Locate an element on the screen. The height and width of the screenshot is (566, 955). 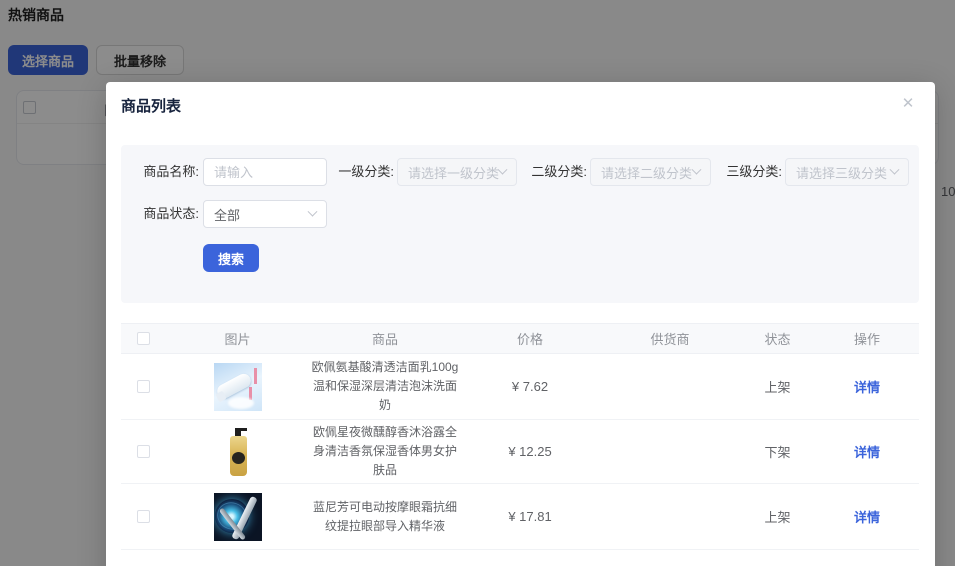
cat2-select: 请选择二级分类 is located at coordinates (650, 172).